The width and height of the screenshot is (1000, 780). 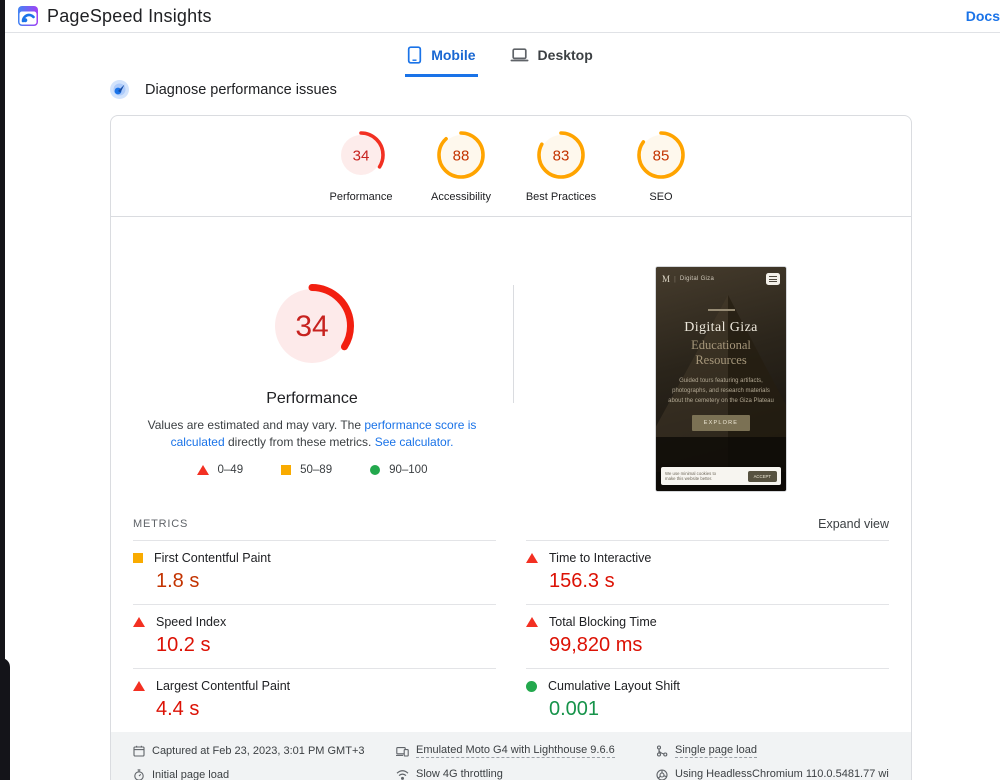 What do you see at coordinates (721, 310) in the screenshot?
I see `site-divider-rule` at bounding box center [721, 310].